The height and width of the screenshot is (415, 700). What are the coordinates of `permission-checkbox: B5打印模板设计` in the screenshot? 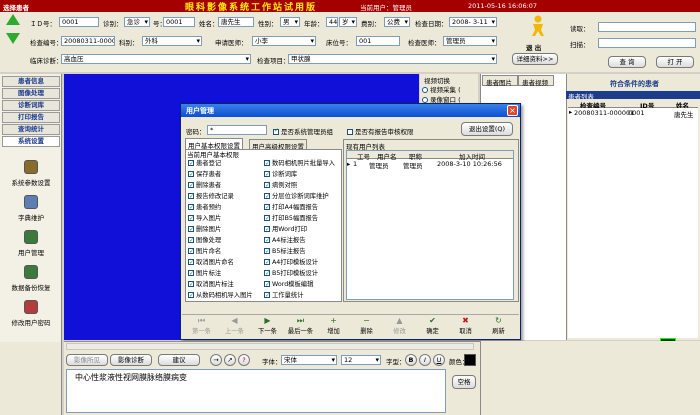 It's located at (299, 273).